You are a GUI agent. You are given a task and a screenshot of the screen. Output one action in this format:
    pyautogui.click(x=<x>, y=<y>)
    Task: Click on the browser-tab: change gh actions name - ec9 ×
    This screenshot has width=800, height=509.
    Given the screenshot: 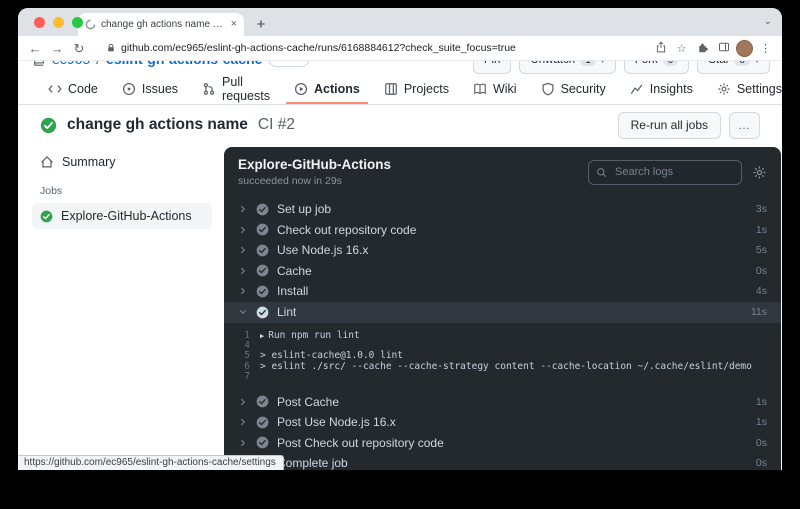 What is the action you would take?
    pyautogui.click(x=161, y=24)
    